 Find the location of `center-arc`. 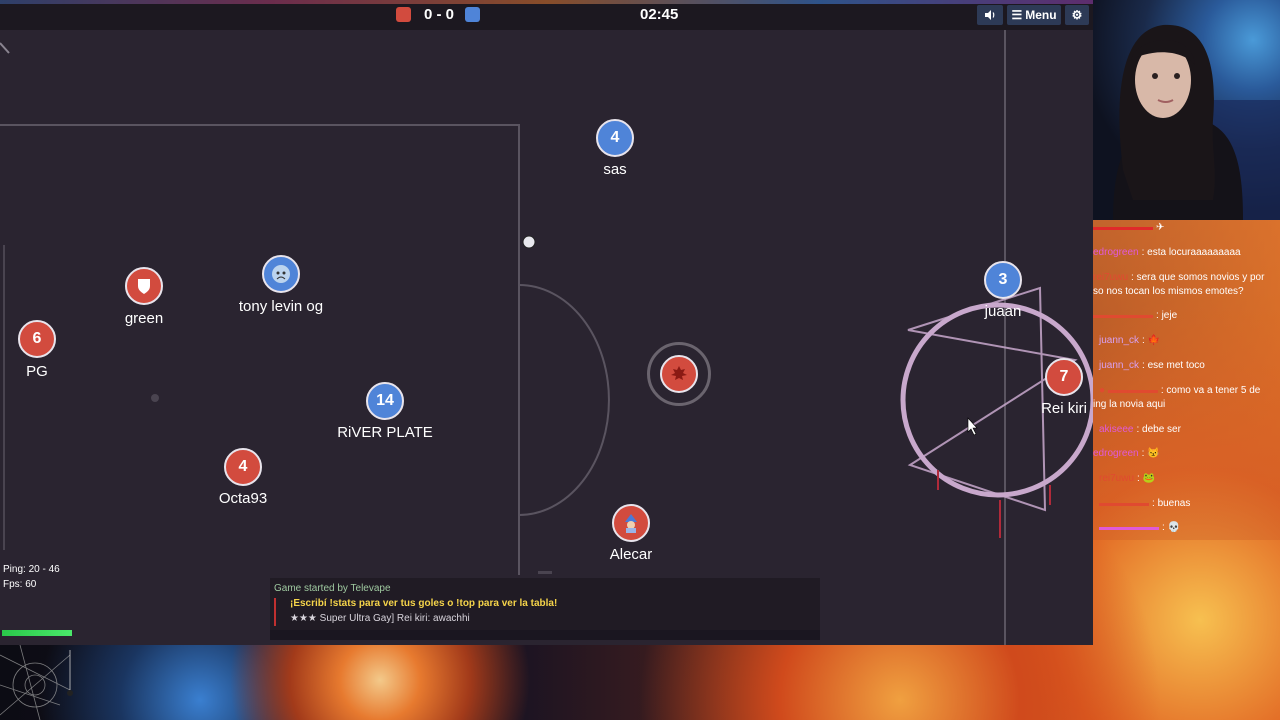

center-arc is located at coordinates (564, 400).